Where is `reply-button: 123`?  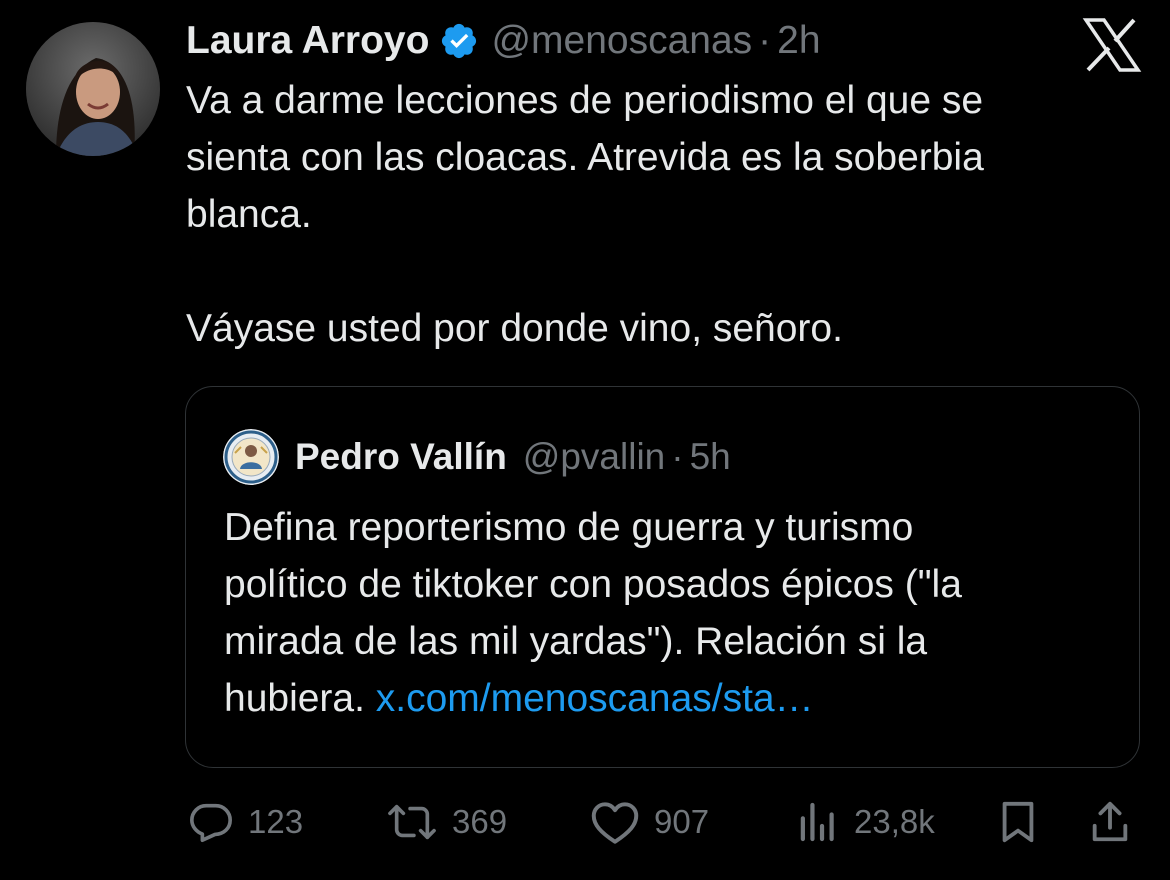 reply-button: 123 is located at coordinates (245, 822).